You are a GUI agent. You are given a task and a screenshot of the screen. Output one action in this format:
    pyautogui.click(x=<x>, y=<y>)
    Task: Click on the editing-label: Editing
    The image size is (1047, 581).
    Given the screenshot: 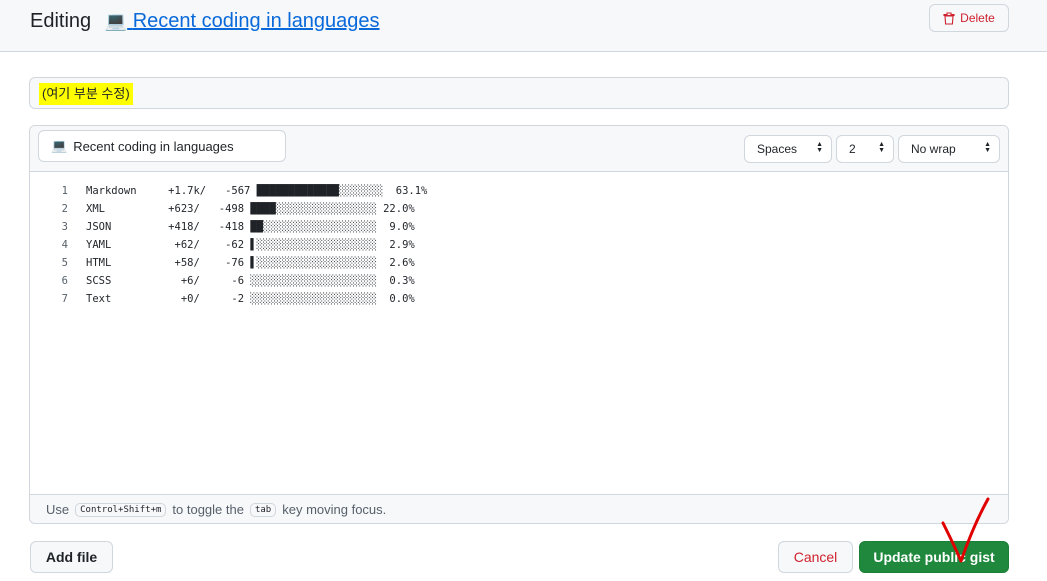 What is the action you would take?
    pyautogui.click(x=61, y=21)
    